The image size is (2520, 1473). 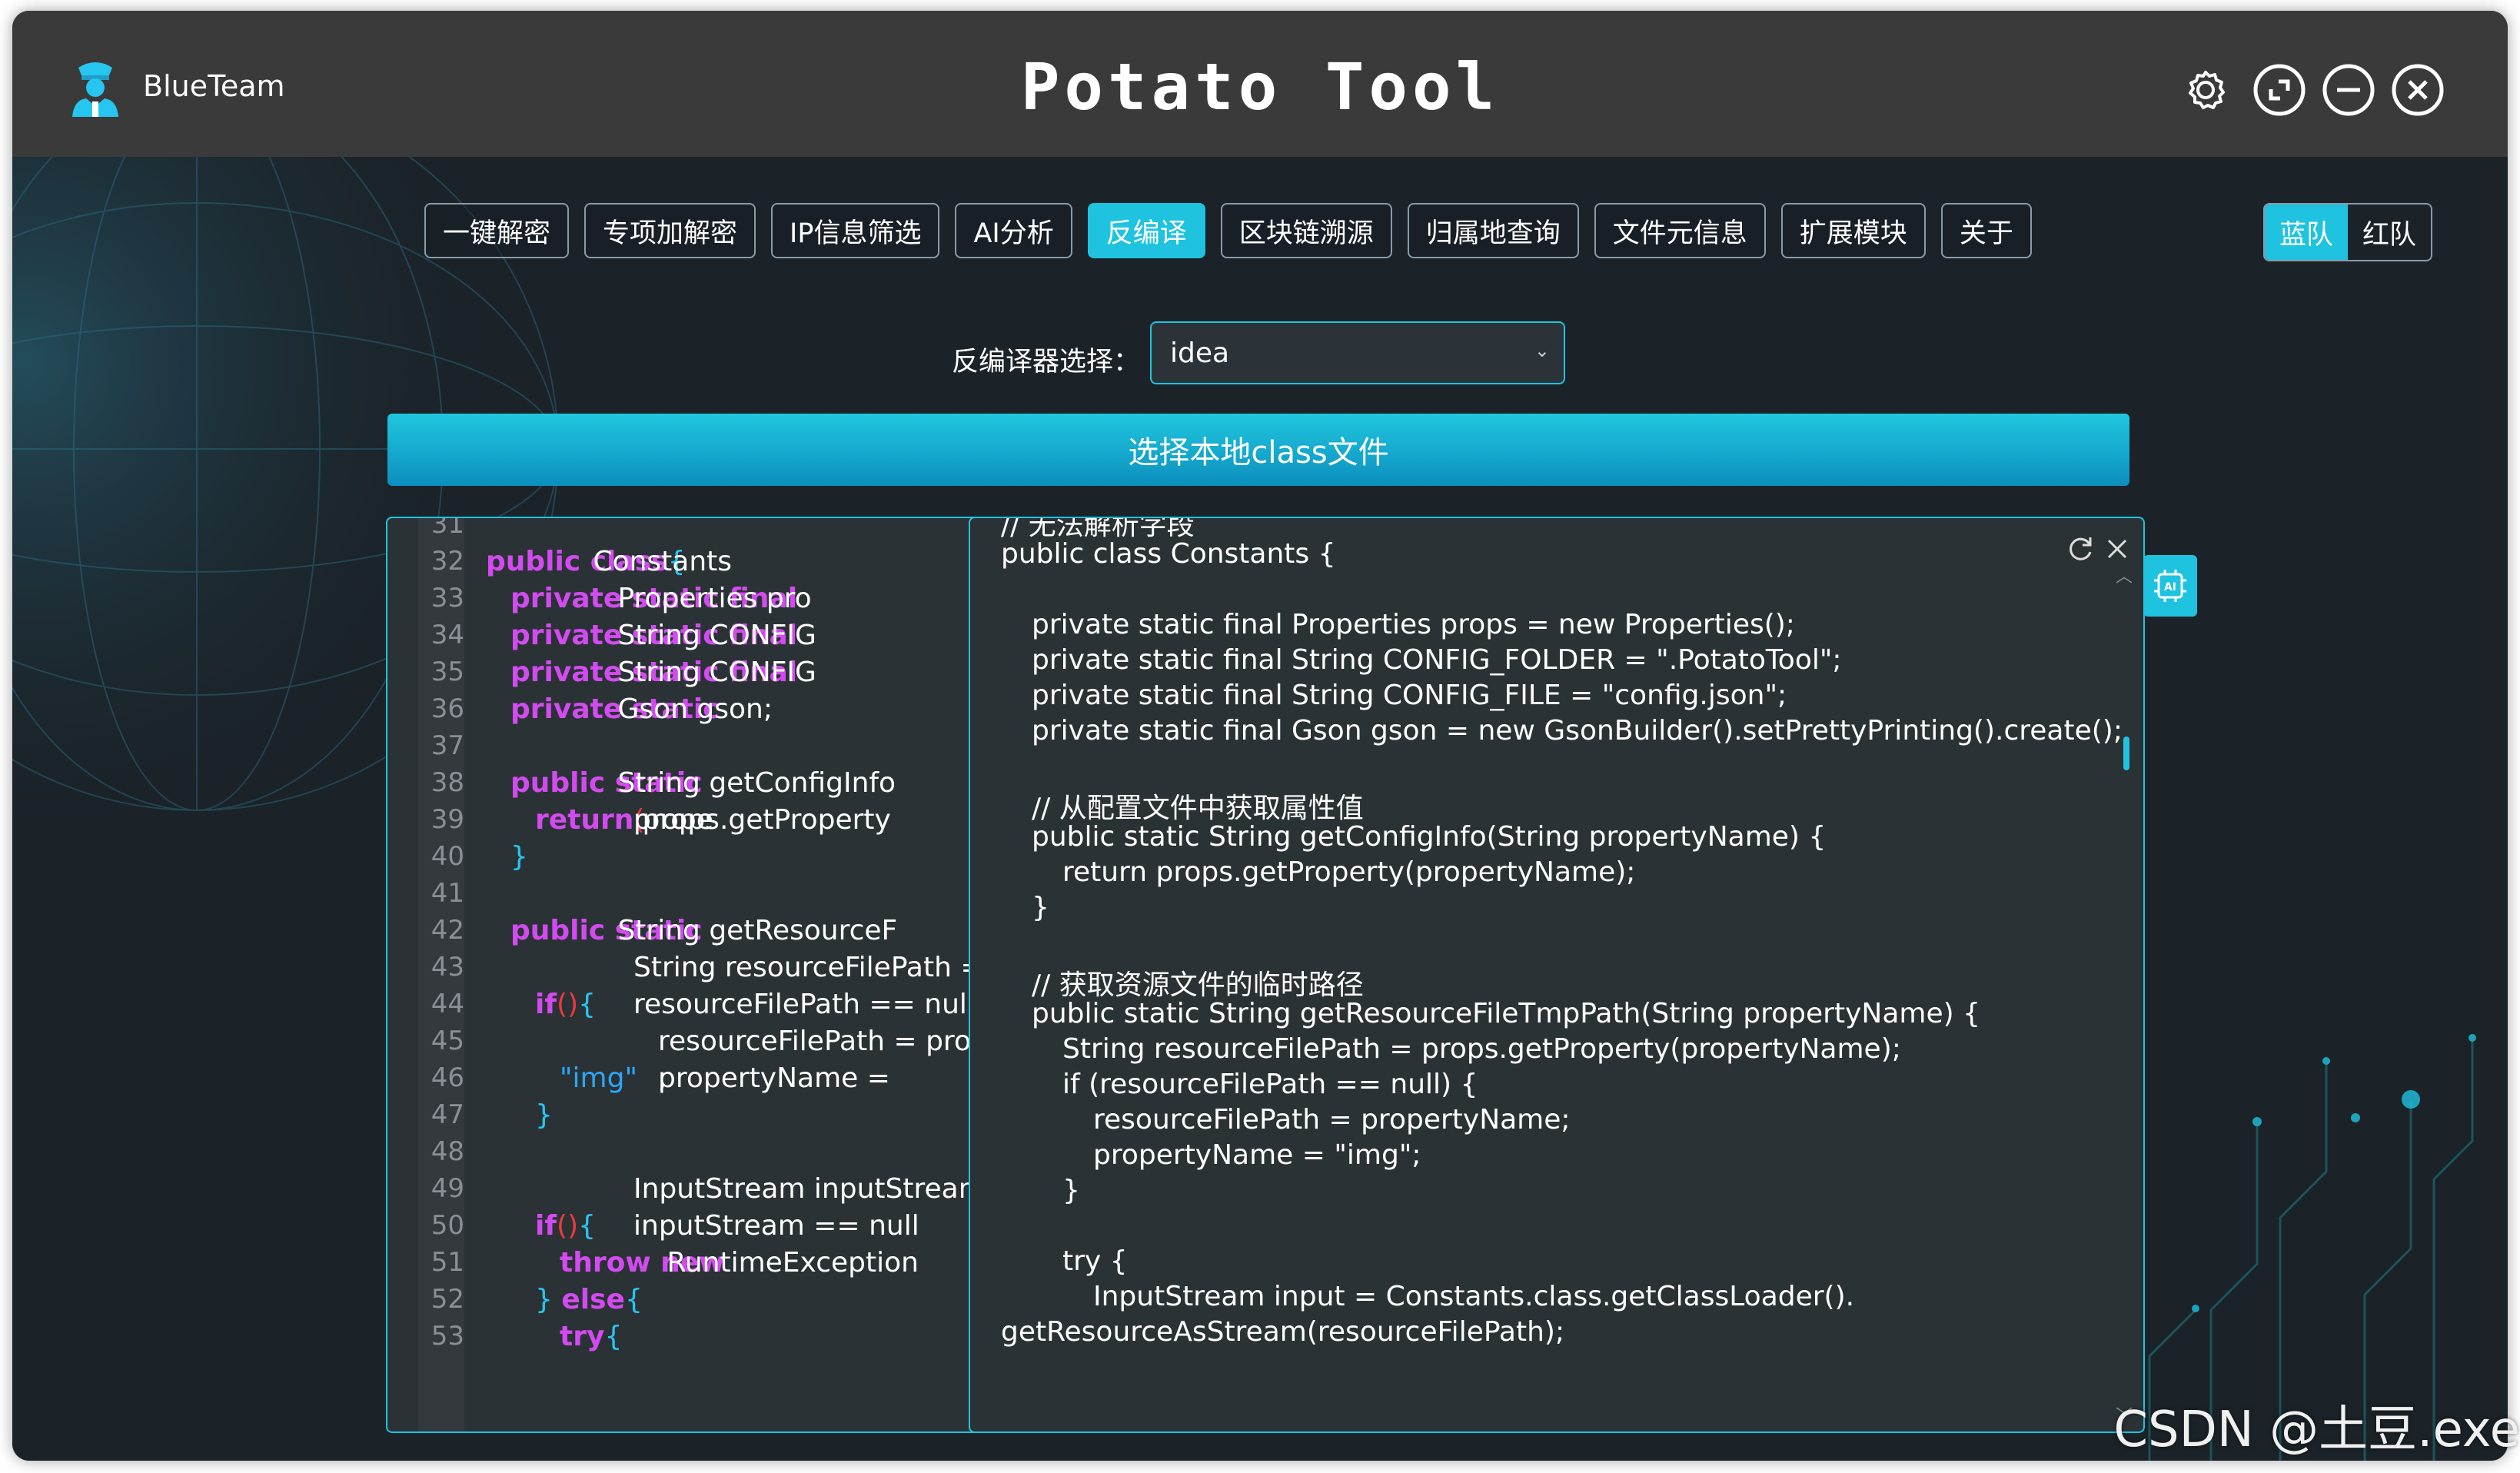 What do you see at coordinates (713, 635) in the screenshot?
I see `code-token: String CONFIG` at bounding box center [713, 635].